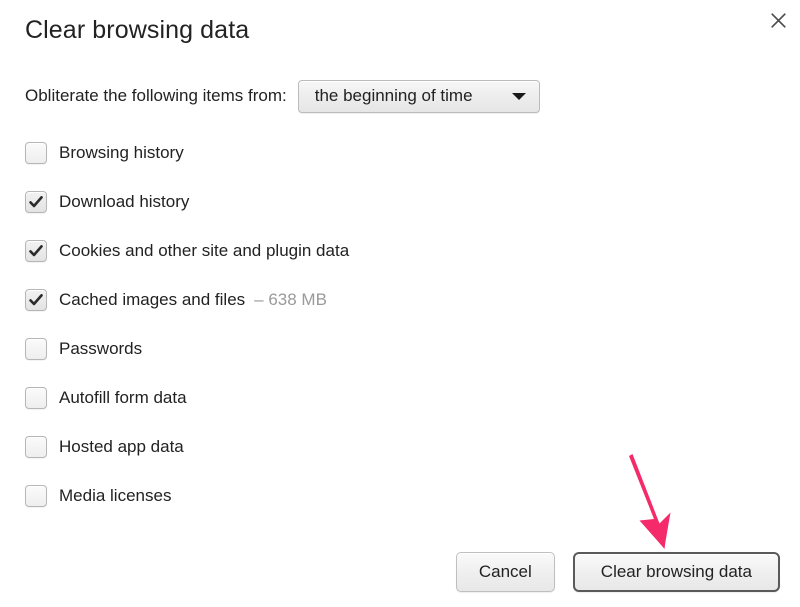 The width and height of the screenshot is (800, 607). Describe the element at coordinates (101, 348) in the screenshot. I see `option-label: Passwords` at that location.